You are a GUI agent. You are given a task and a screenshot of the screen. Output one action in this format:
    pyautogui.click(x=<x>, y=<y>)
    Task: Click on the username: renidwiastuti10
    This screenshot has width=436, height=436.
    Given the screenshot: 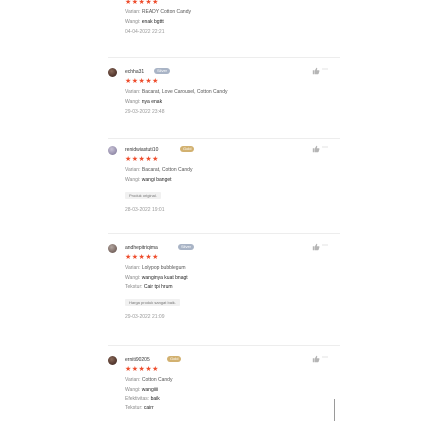 What is the action you would take?
    pyautogui.click(x=141, y=150)
    